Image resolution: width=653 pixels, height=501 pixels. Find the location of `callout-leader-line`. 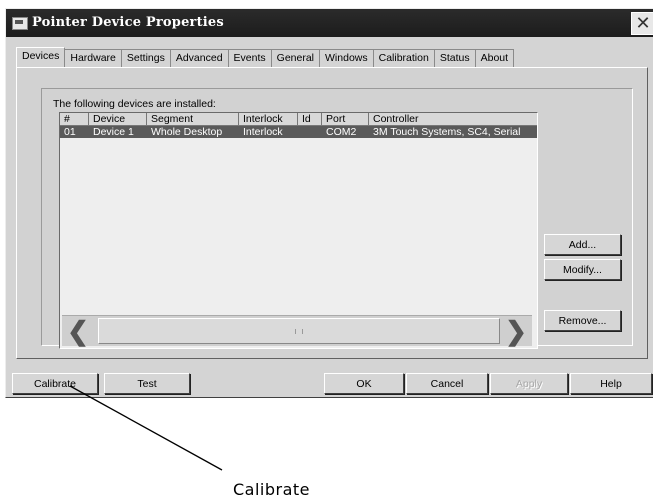

callout-leader-line is located at coordinates (146, 428).